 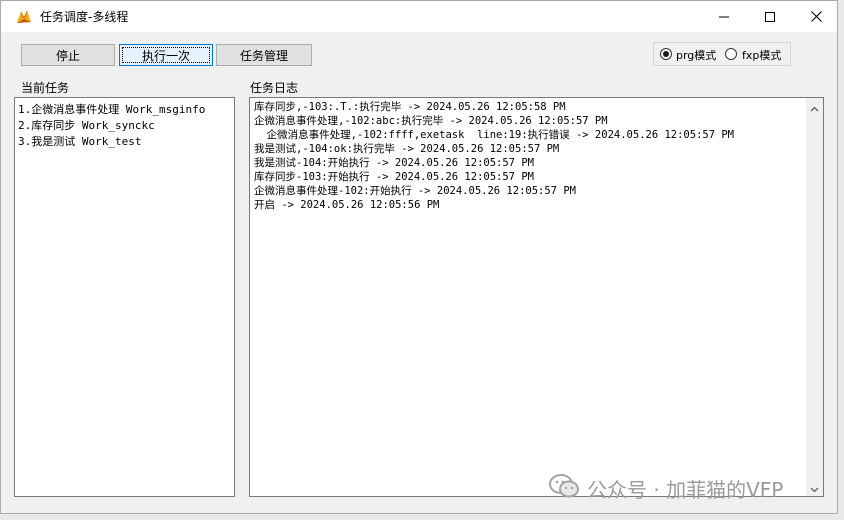 I want to click on minimize-icon, so click(x=724, y=17).